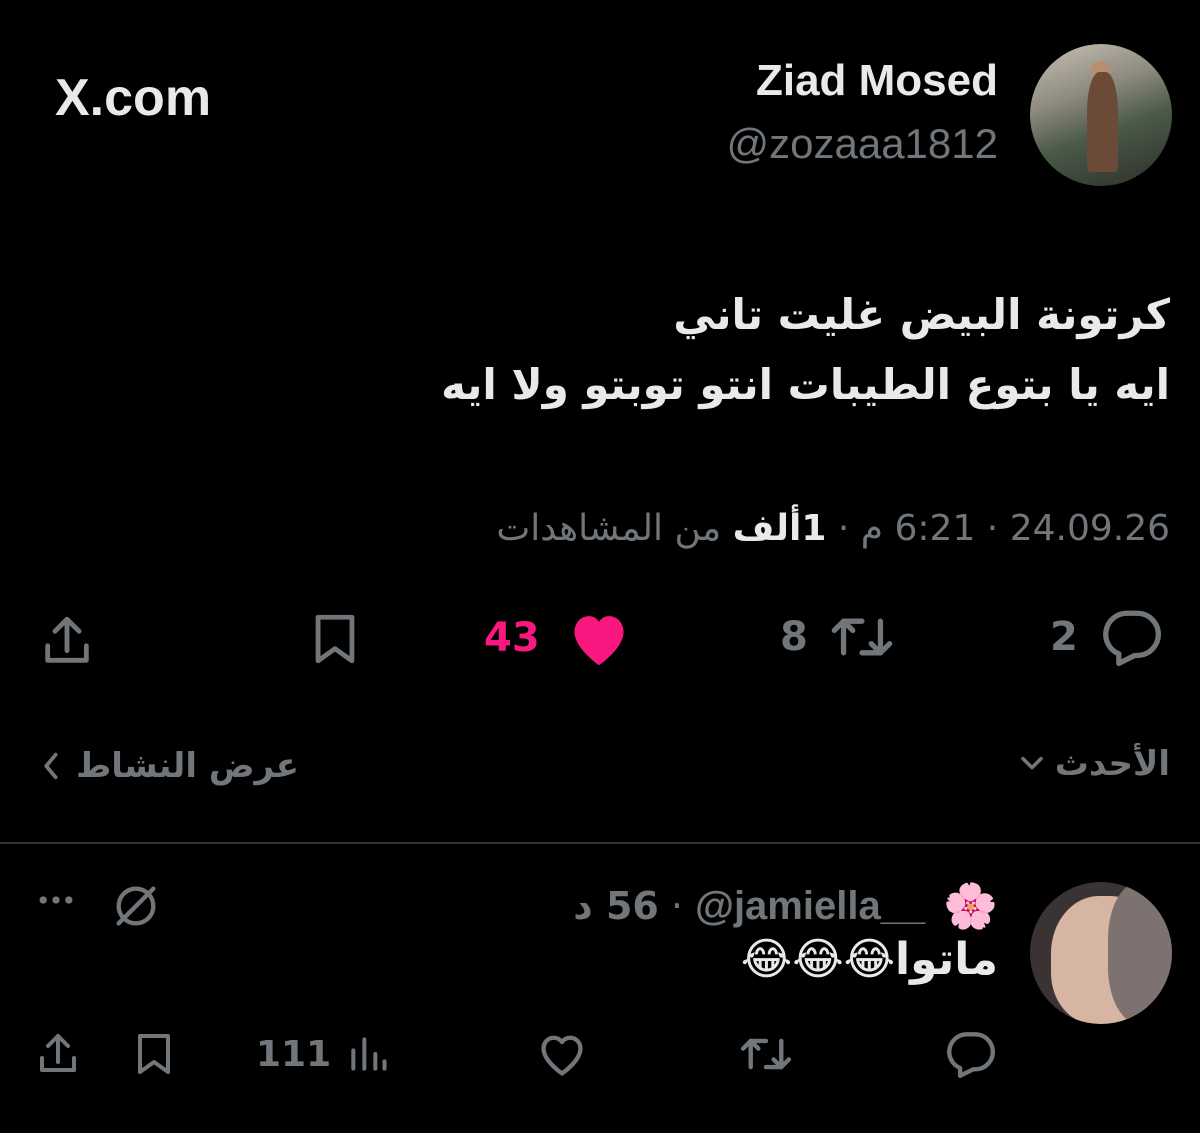 The image size is (1200, 1133). Describe the element at coordinates (805, 384) in the screenshot. I see `tweet-text-line-2: ايه يا بتوع الطيبات انتو توبتو ولا ايه` at that location.